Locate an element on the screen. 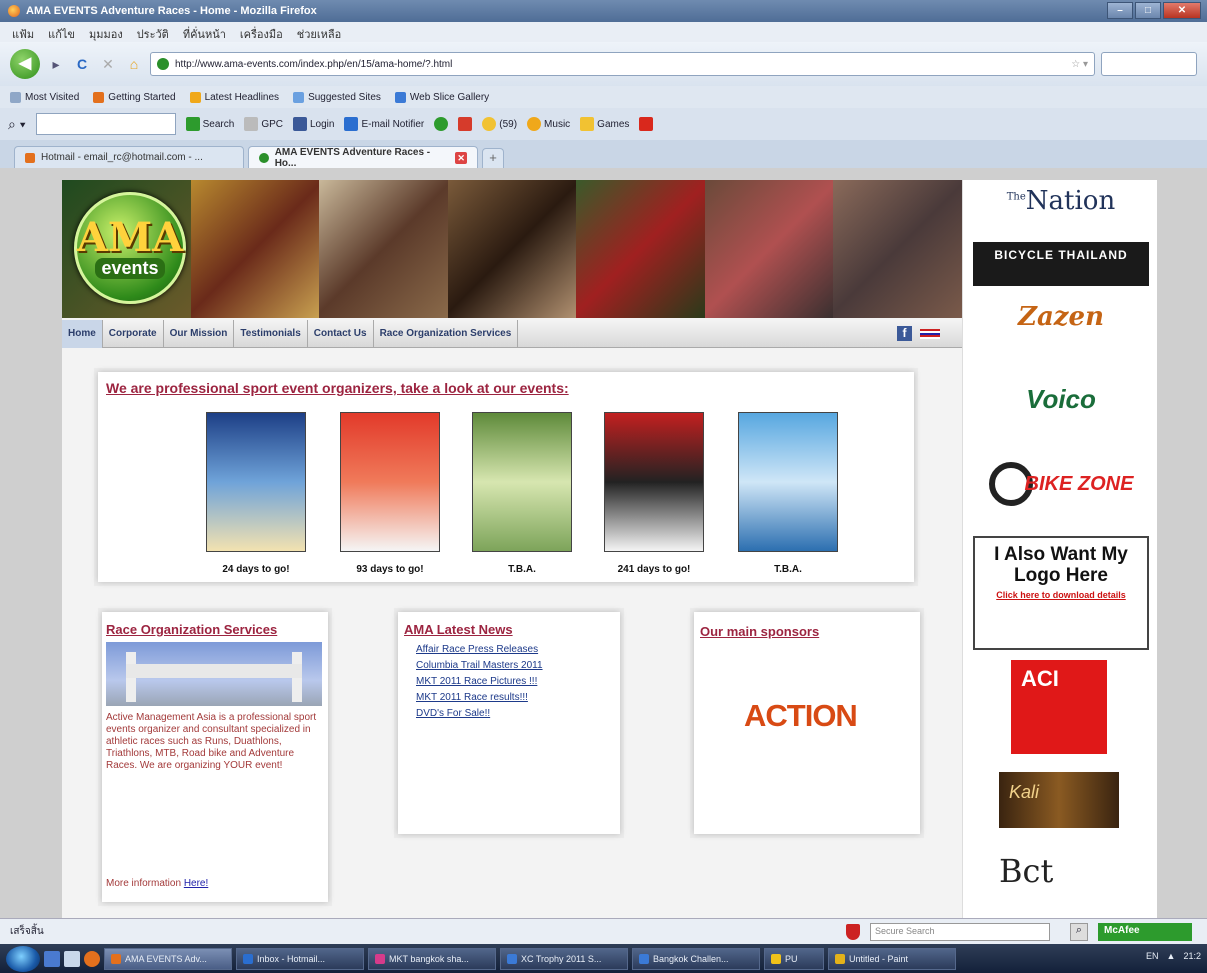 The image size is (1207, 973). menu-edit: แก้ไข is located at coordinates (61, 33).